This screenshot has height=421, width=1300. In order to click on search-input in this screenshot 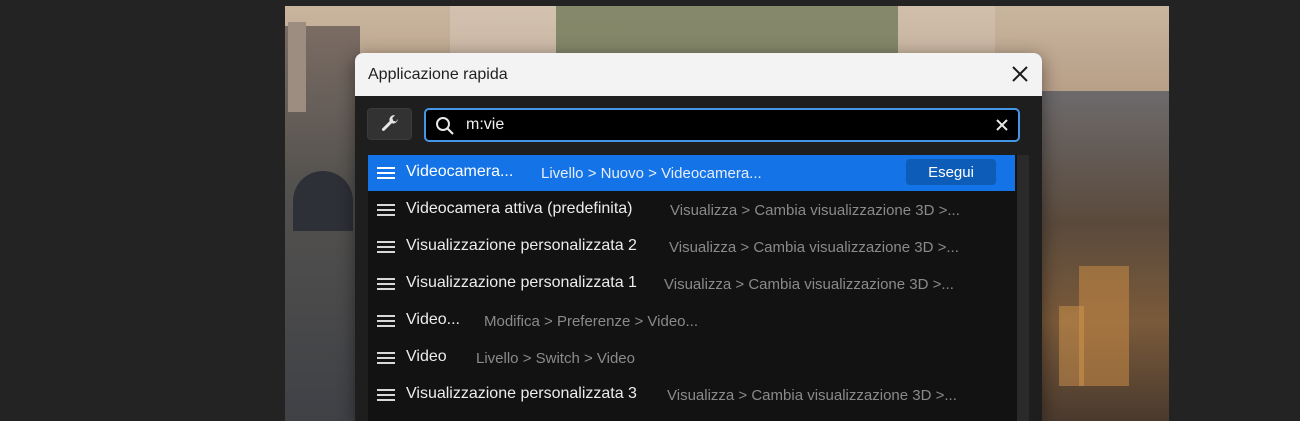, I will do `click(726, 125)`.